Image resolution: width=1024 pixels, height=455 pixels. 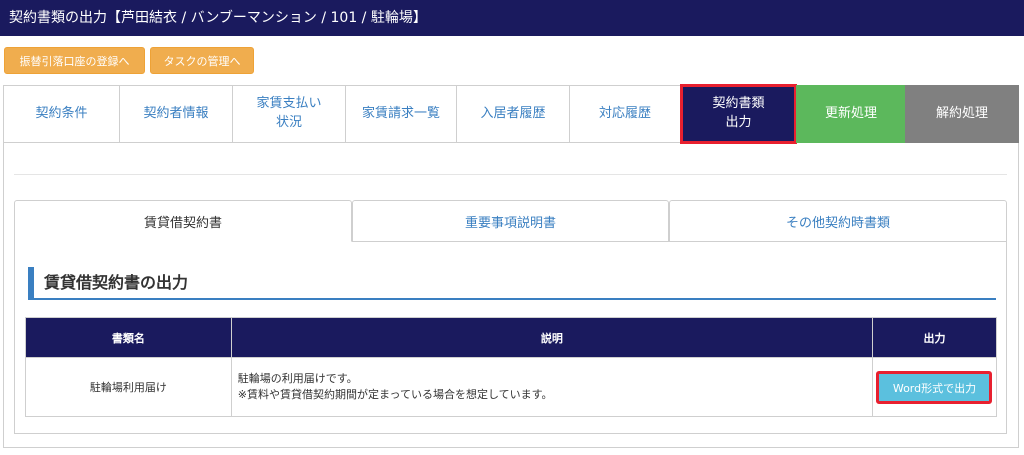 I want to click on subtab-lease-contract: 賃貸借契約書, so click(x=183, y=221).